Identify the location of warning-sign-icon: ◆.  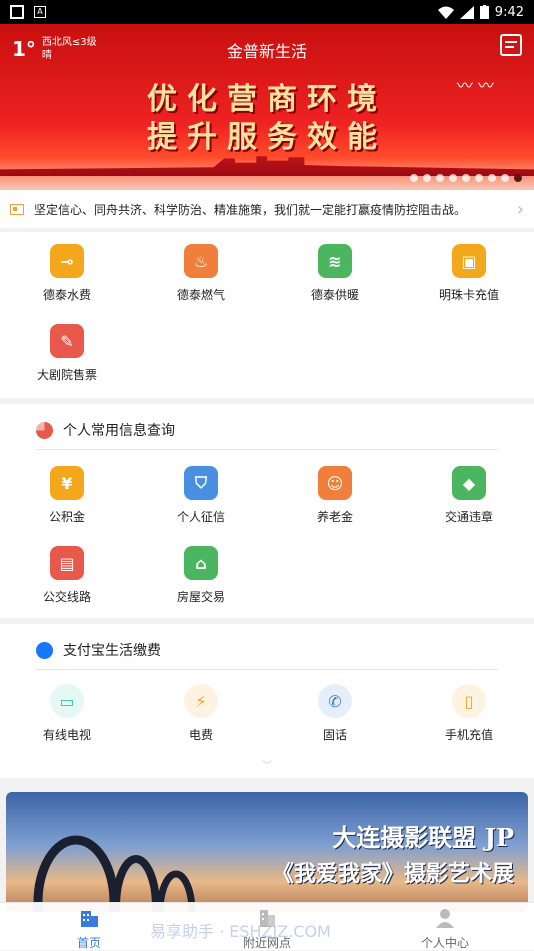
(469, 483).